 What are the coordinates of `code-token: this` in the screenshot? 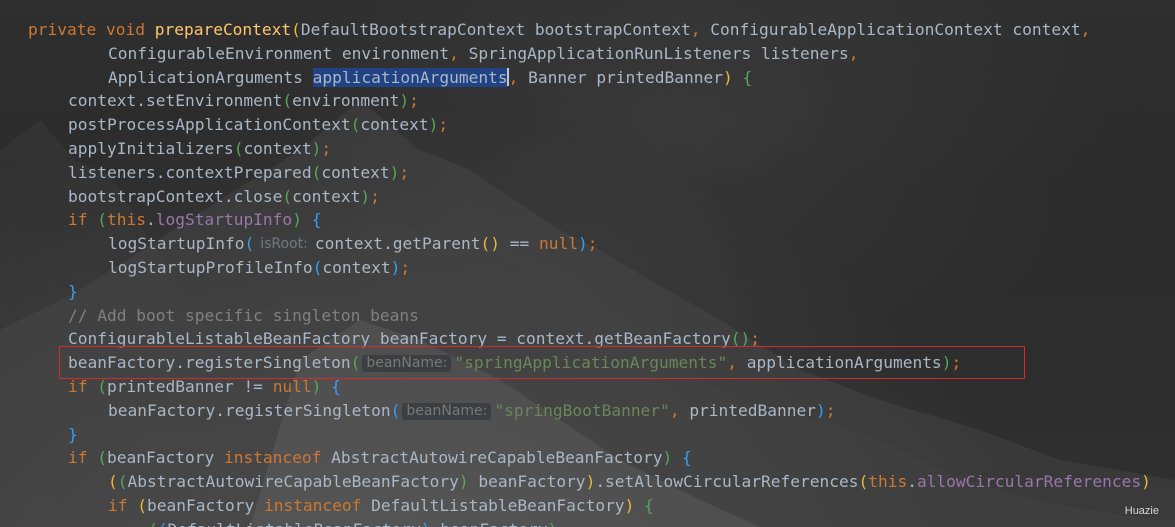 It's located at (888, 482).